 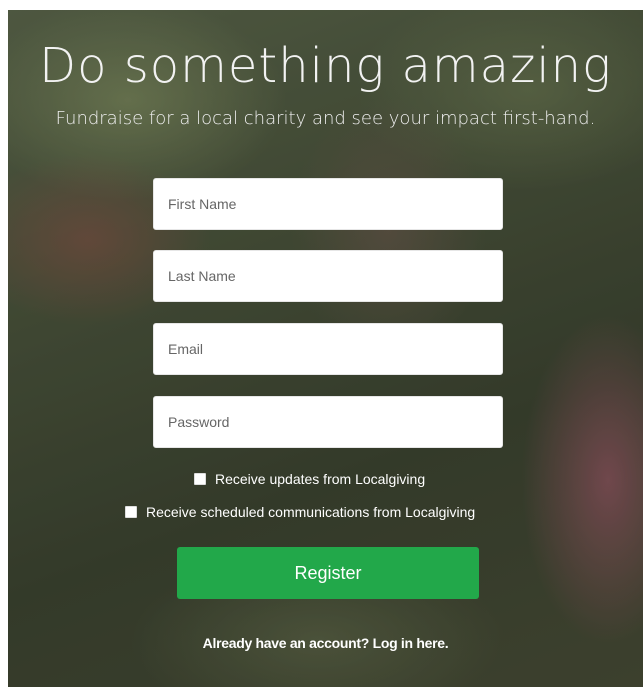 What do you see at coordinates (200, 479) in the screenshot?
I see `updates-checkbox` at bounding box center [200, 479].